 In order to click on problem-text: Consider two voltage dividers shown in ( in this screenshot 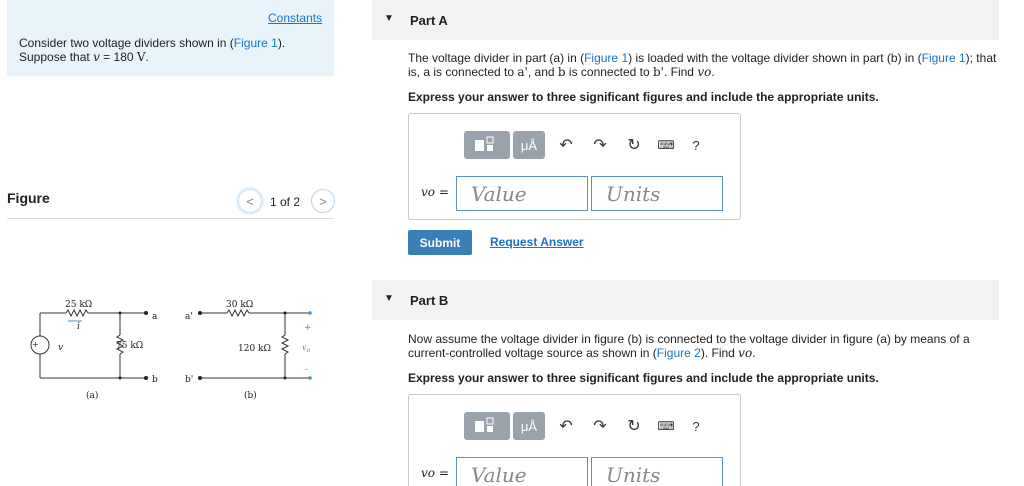, I will do `click(126, 43)`.